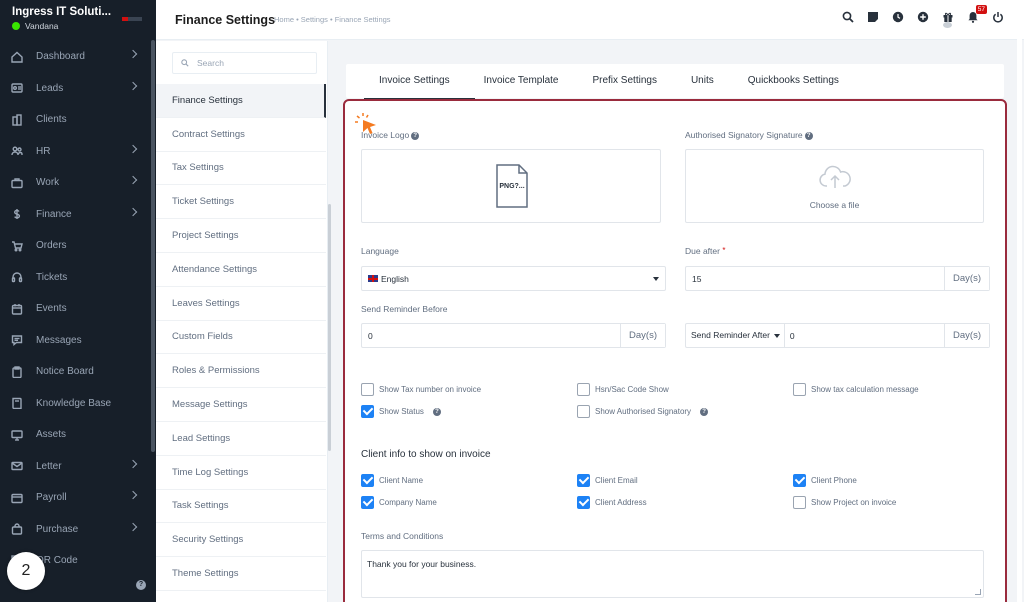 The height and width of the screenshot is (602, 1024). Describe the element at coordinates (872, 16) in the screenshot. I see `sticky-note-icon` at that location.